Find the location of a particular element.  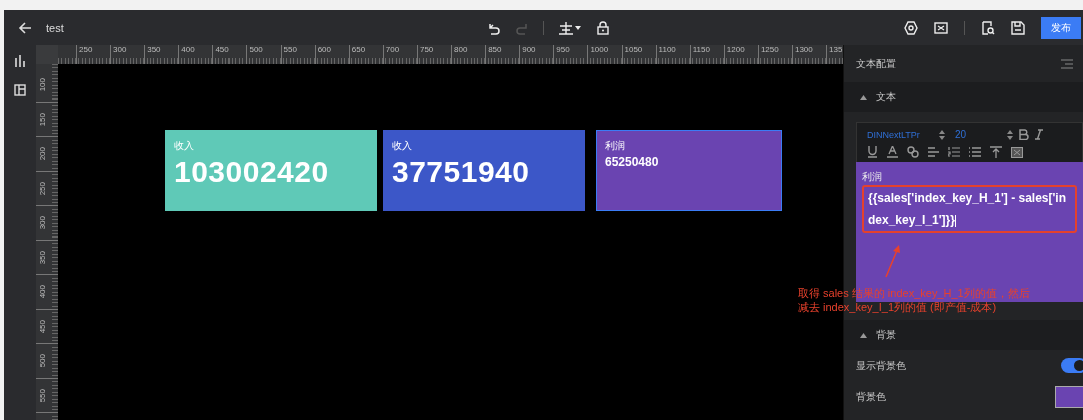

text-color-icon is located at coordinates (892, 152).